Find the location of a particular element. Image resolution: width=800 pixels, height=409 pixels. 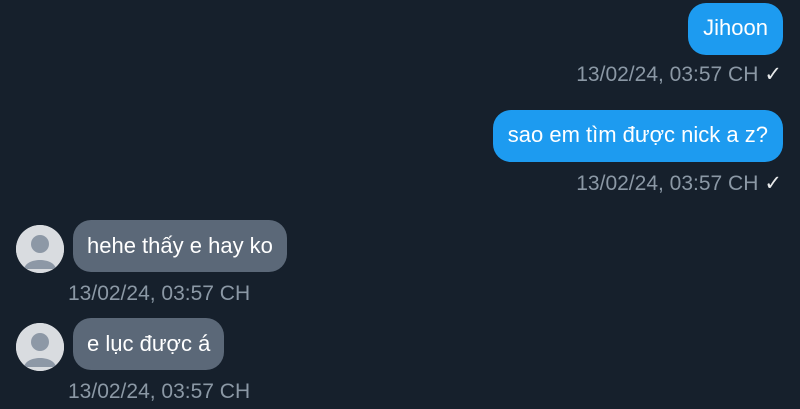

incoming-message-bubble: hehe thấy e hay ko is located at coordinates (180, 246).